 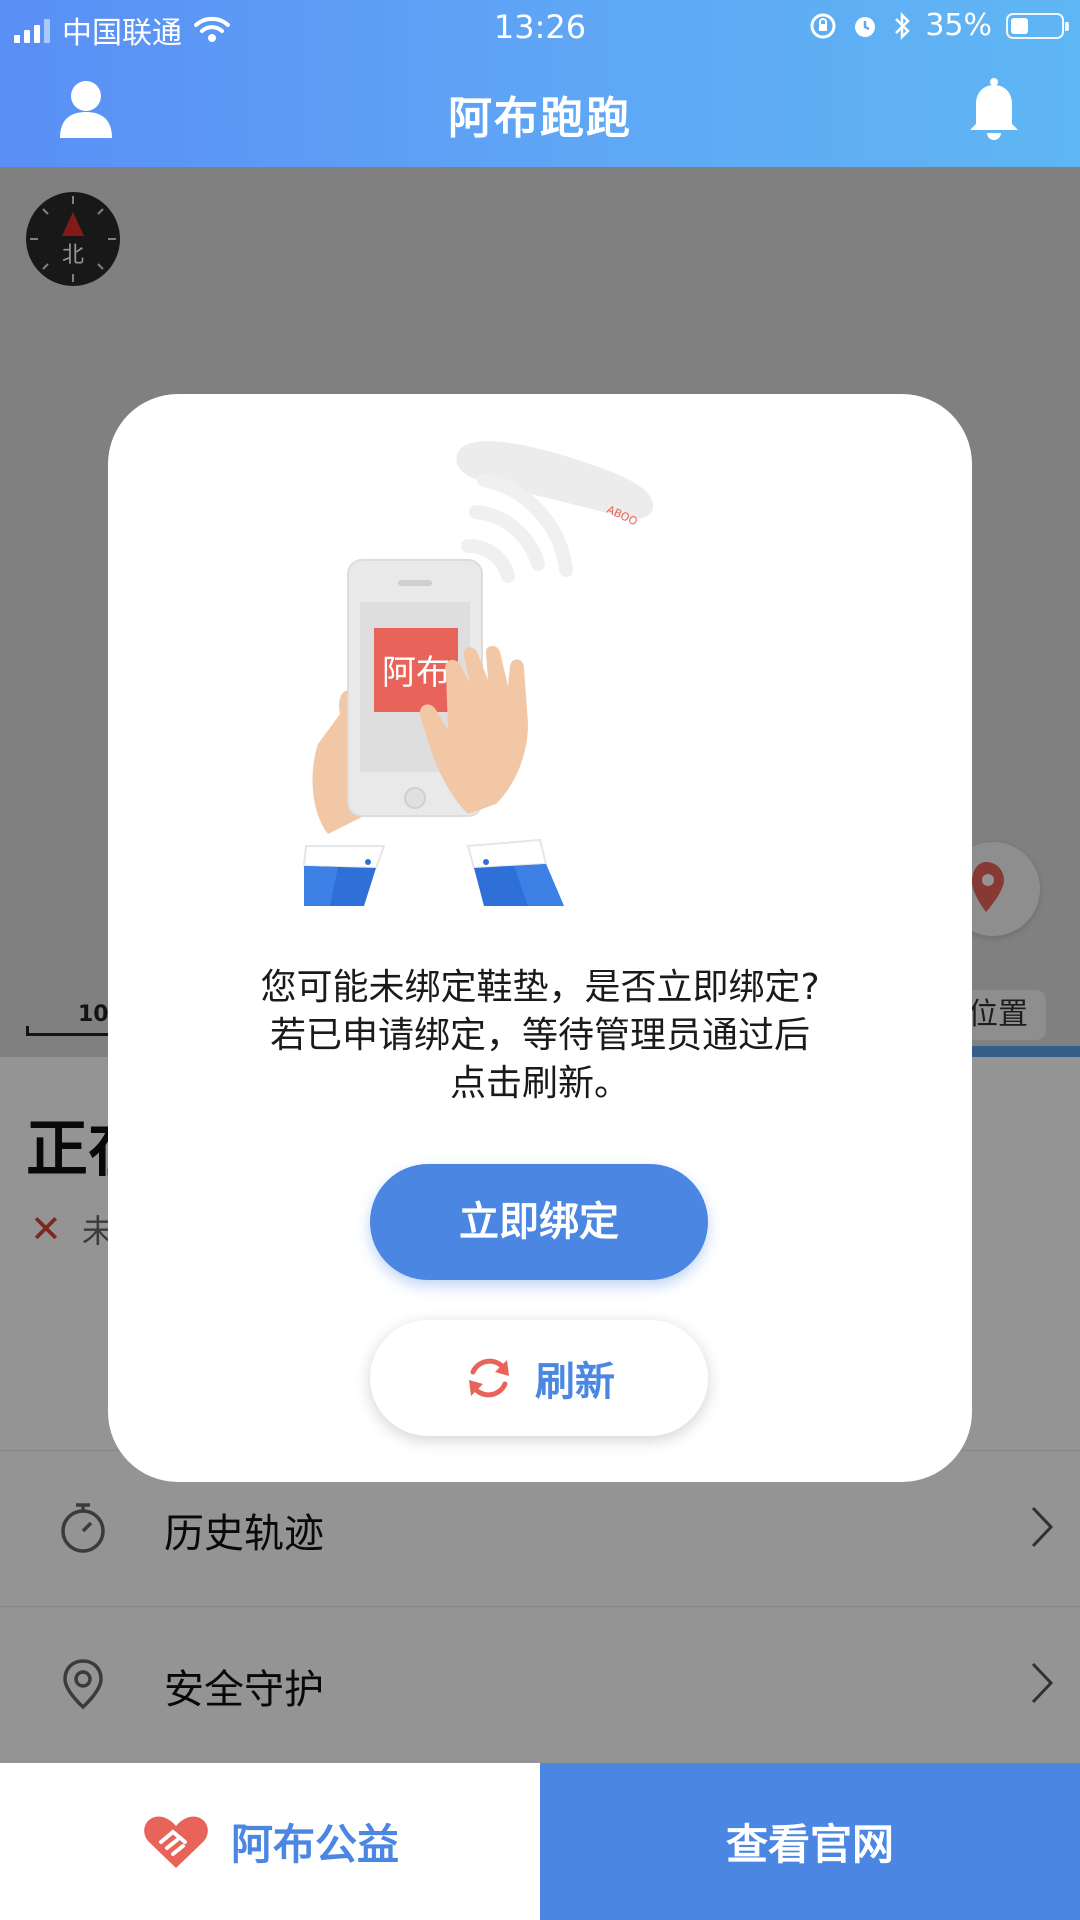 What do you see at coordinates (865, 26) in the screenshot?
I see `alarm-icon` at bounding box center [865, 26].